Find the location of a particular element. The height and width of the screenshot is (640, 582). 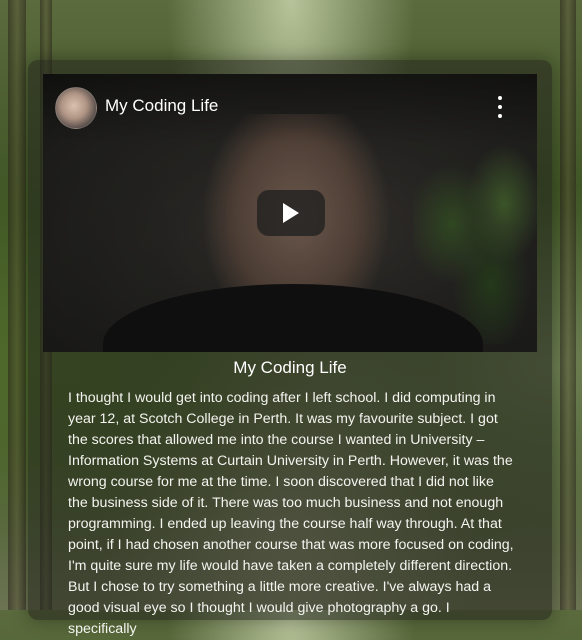

play-button is located at coordinates (291, 213).